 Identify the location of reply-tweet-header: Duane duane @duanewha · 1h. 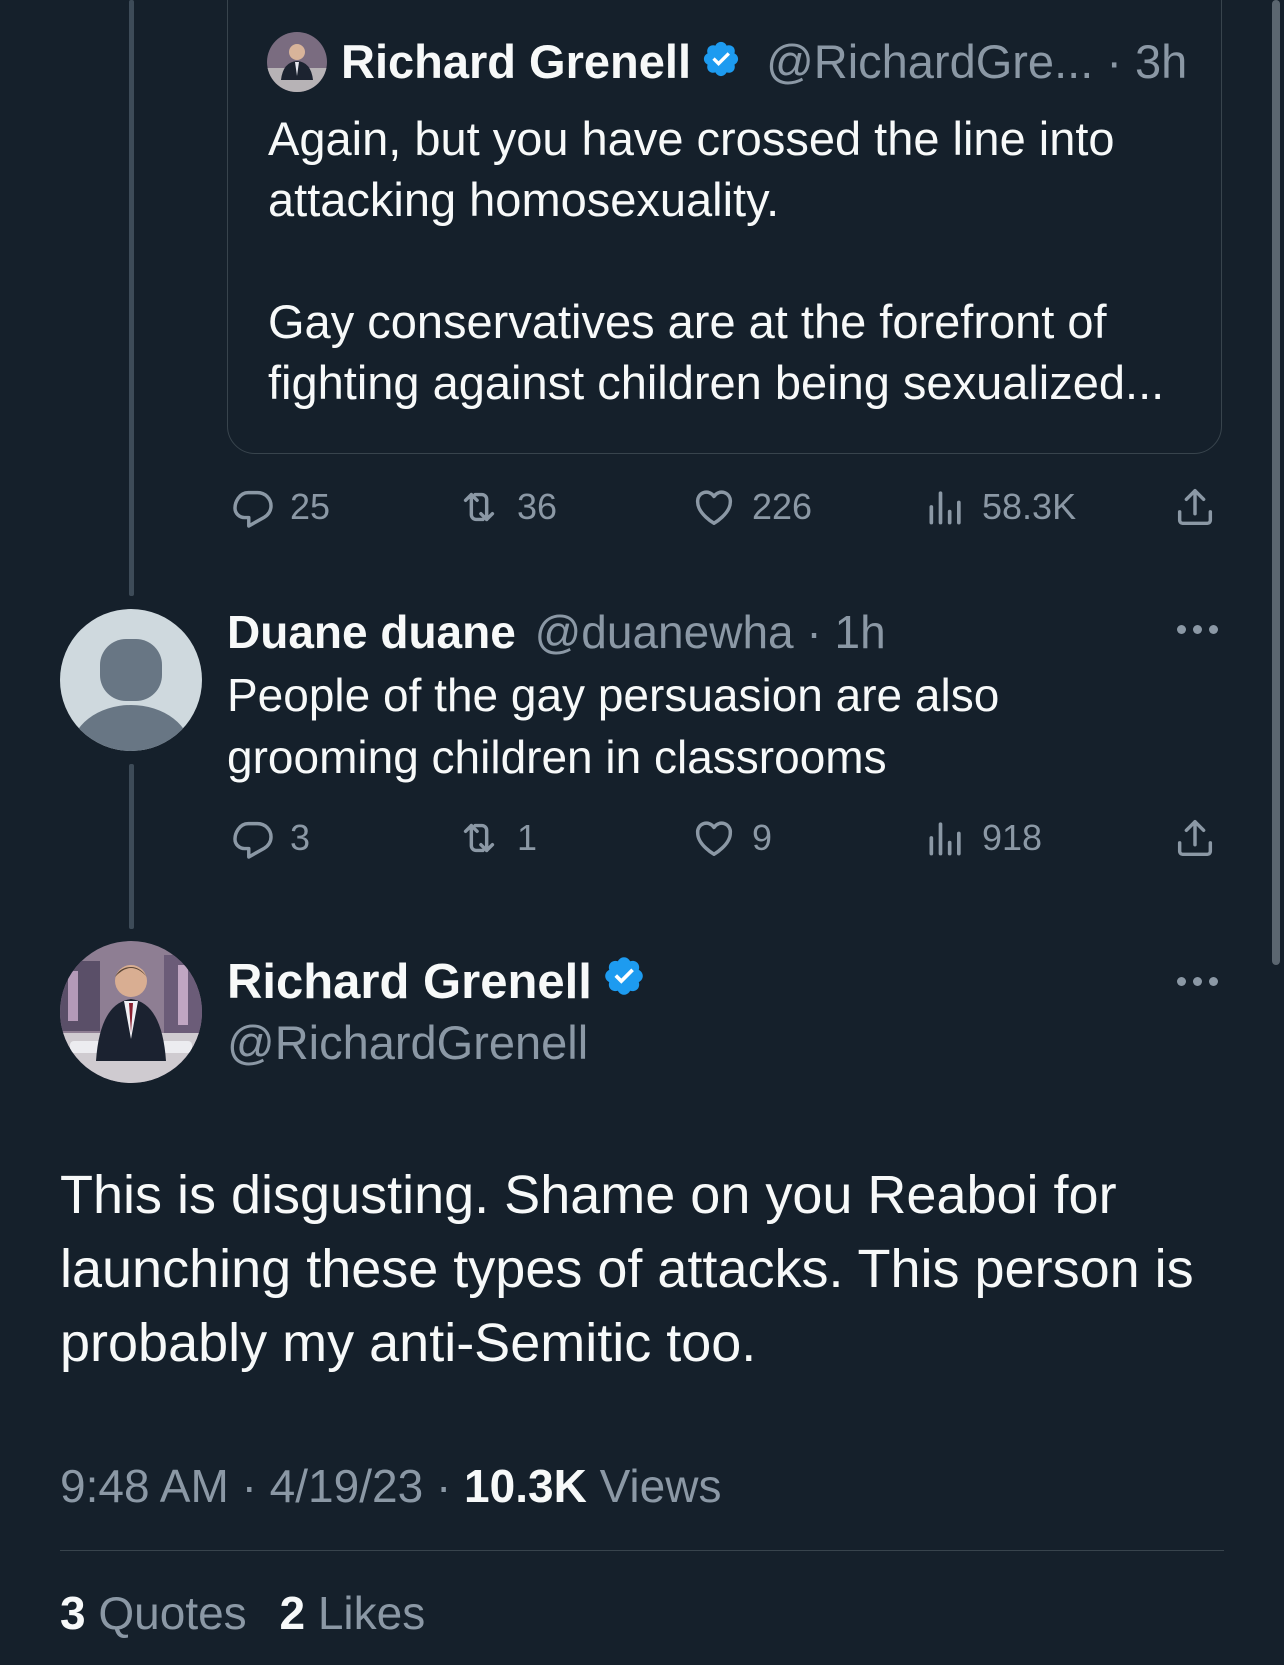
(556, 632).